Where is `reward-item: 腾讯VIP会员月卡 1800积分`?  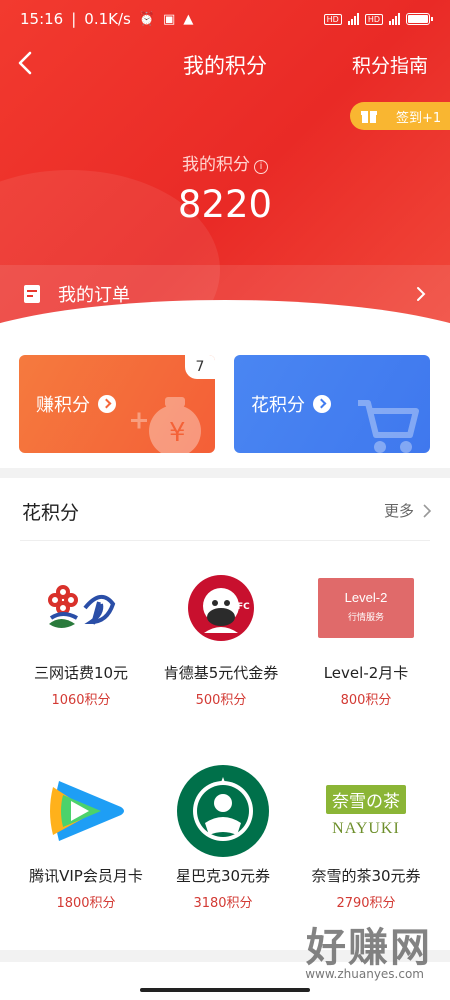 reward-item: 腾讯VIP会员月卡 1800积分 is located at coordinates (86, 837).